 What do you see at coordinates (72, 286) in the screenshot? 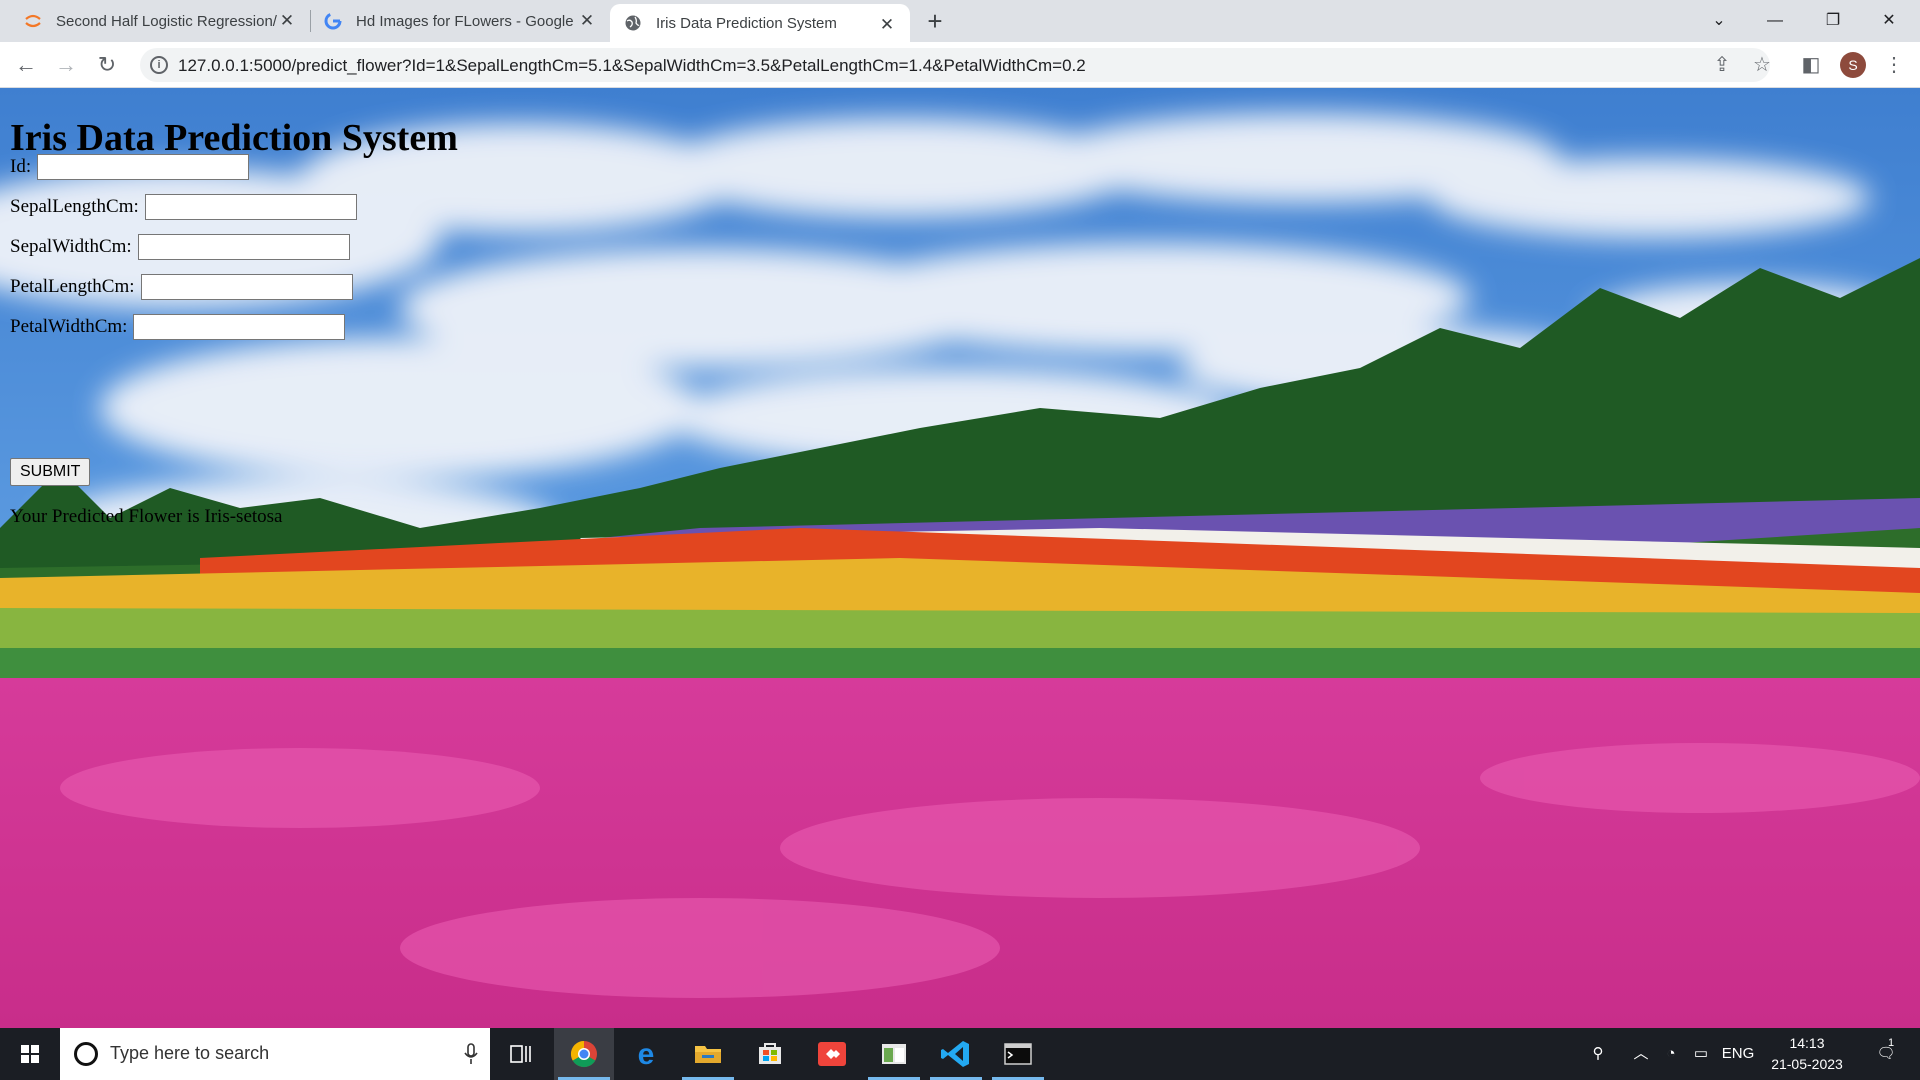
I see `field-label-petal-length: PetalLengthCm:` at bounding box center [72, 286].